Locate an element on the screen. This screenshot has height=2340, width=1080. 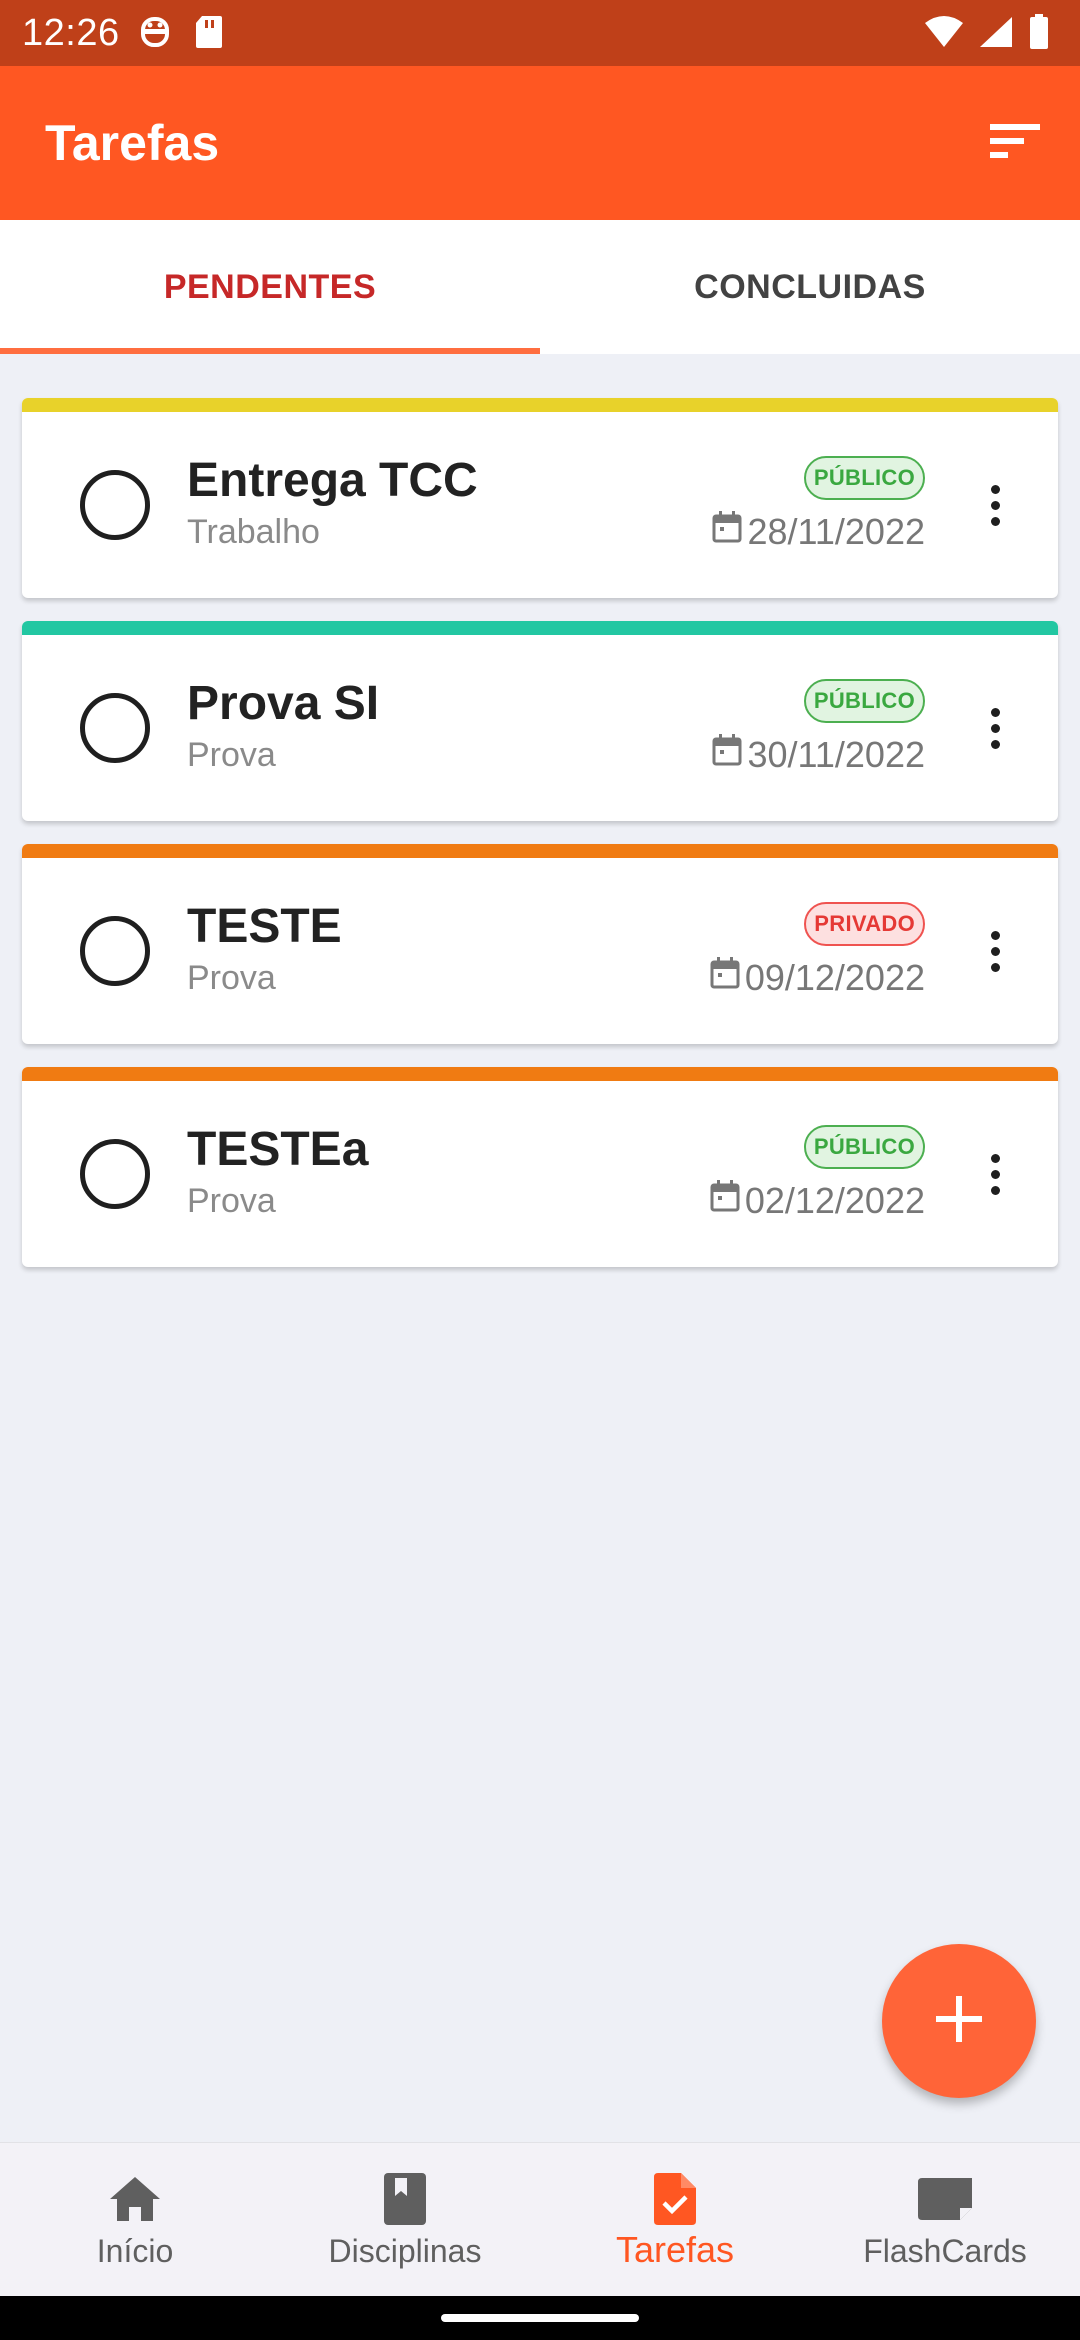
tab-concluidas: CONCLUIDAS is located at coordinates (810, 287).